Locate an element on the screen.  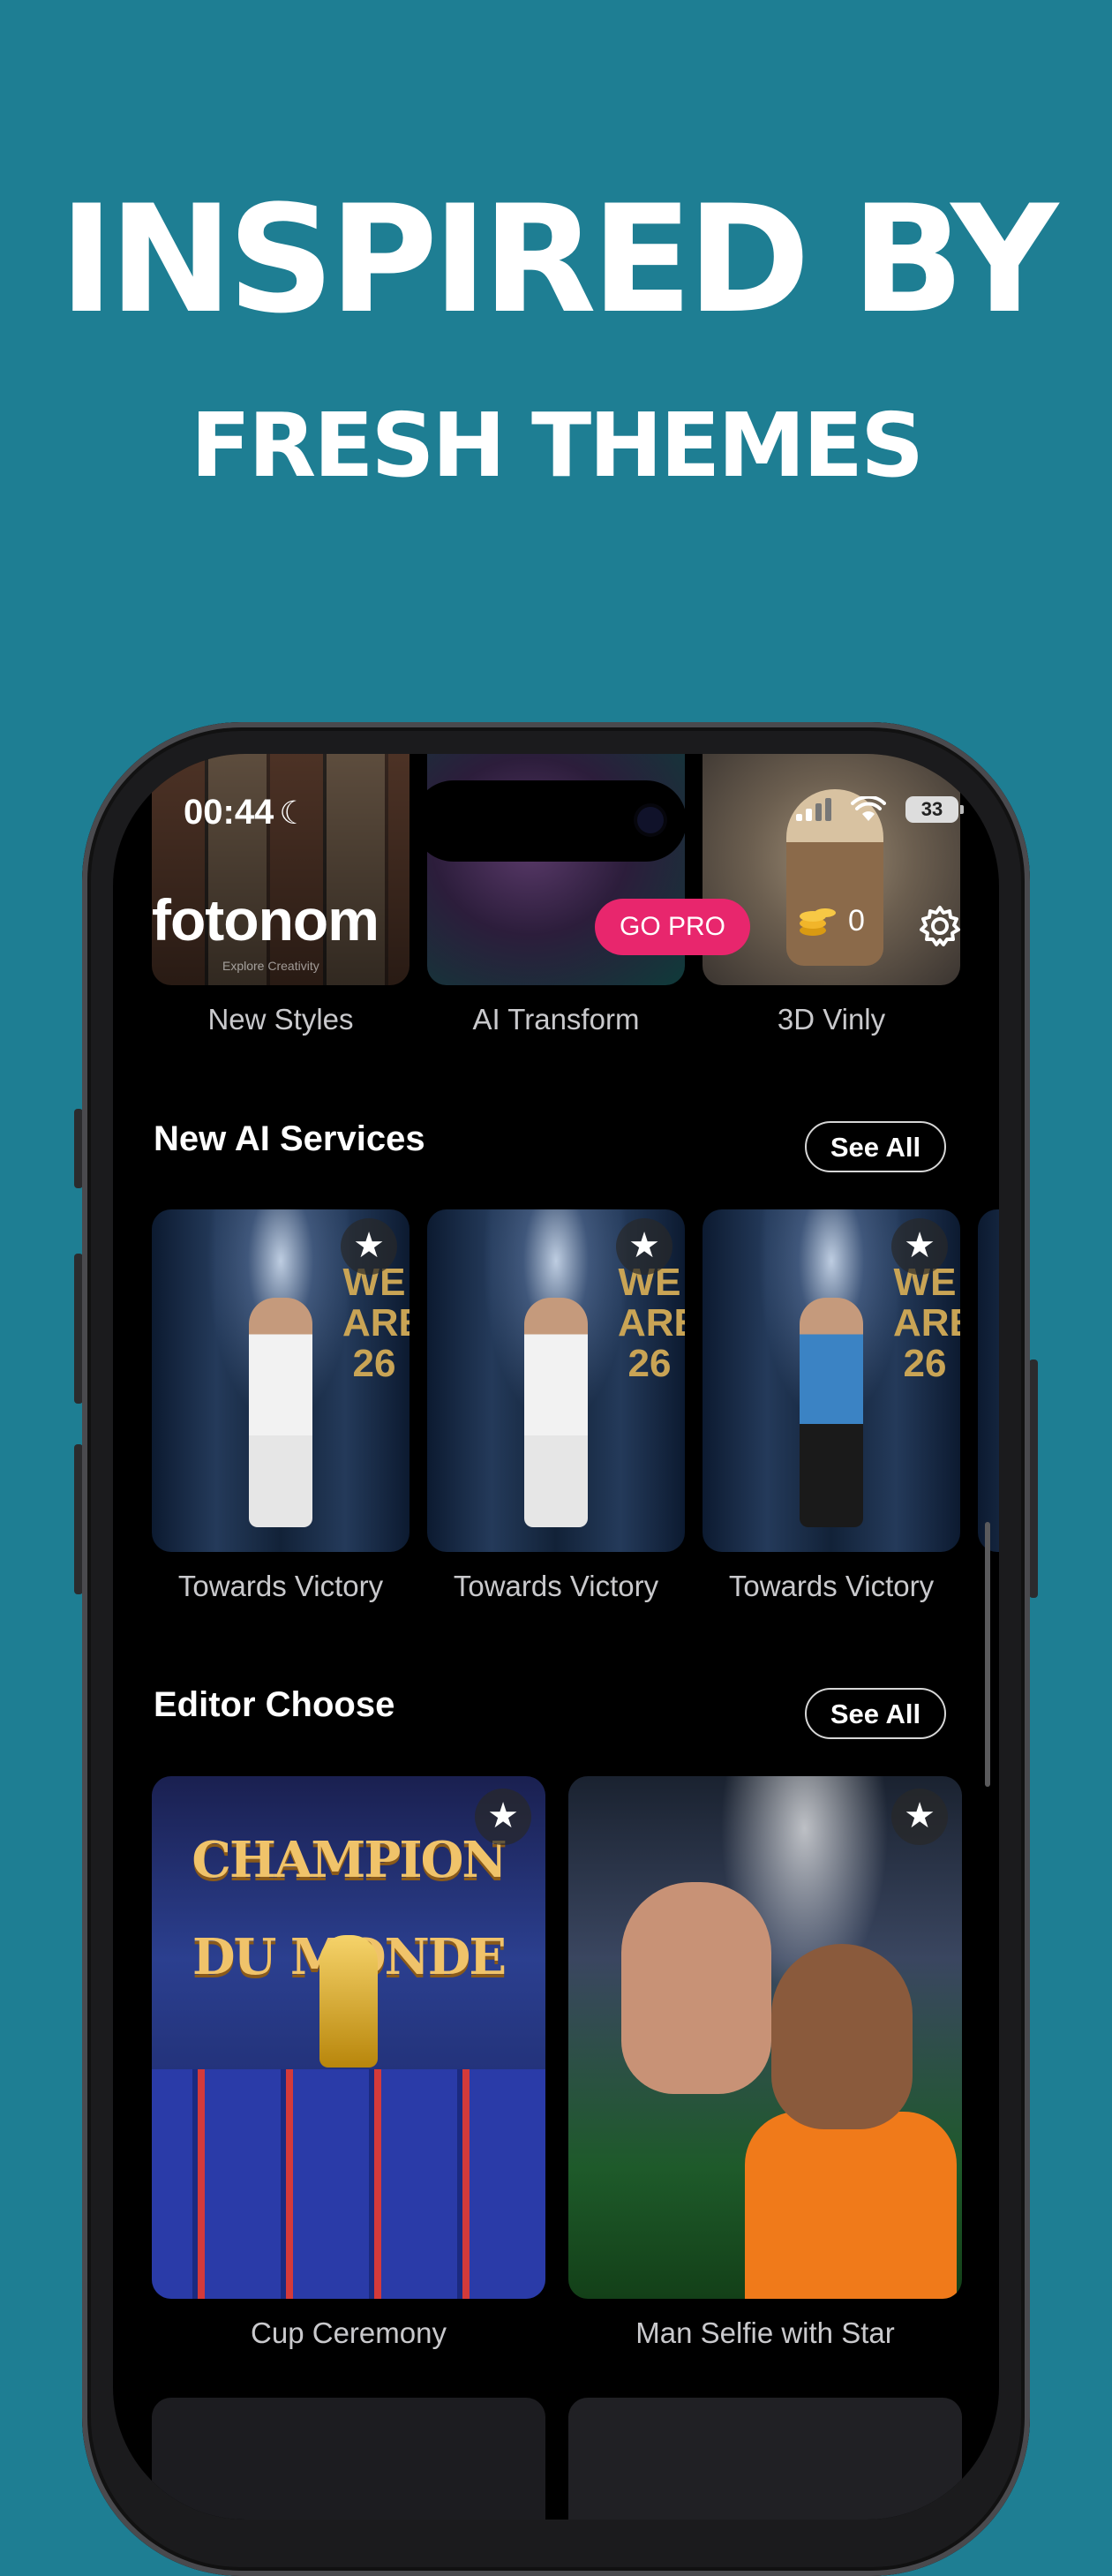
service-card-towards-victory-3: WE ARE 26 ★ is located at coordinates (831, 1381).